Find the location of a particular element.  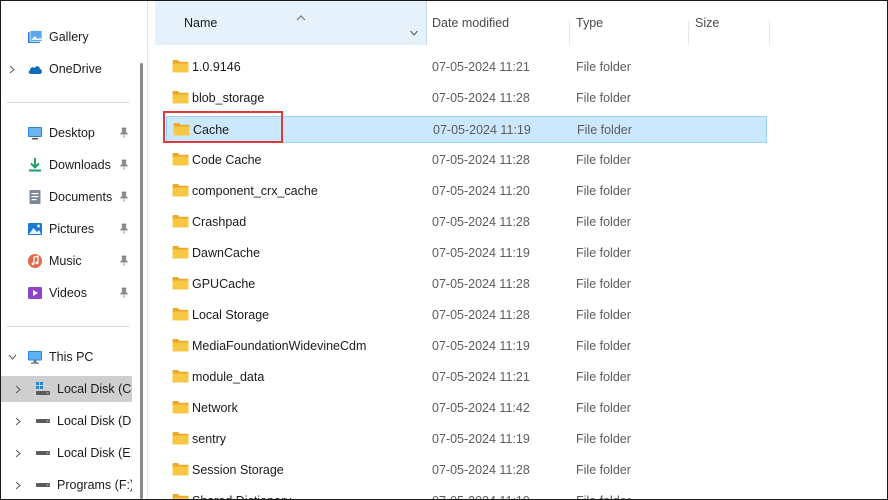

file-row: Crashpad 07-05-2024 11:28 File folder is located at coordinates (467, 222).